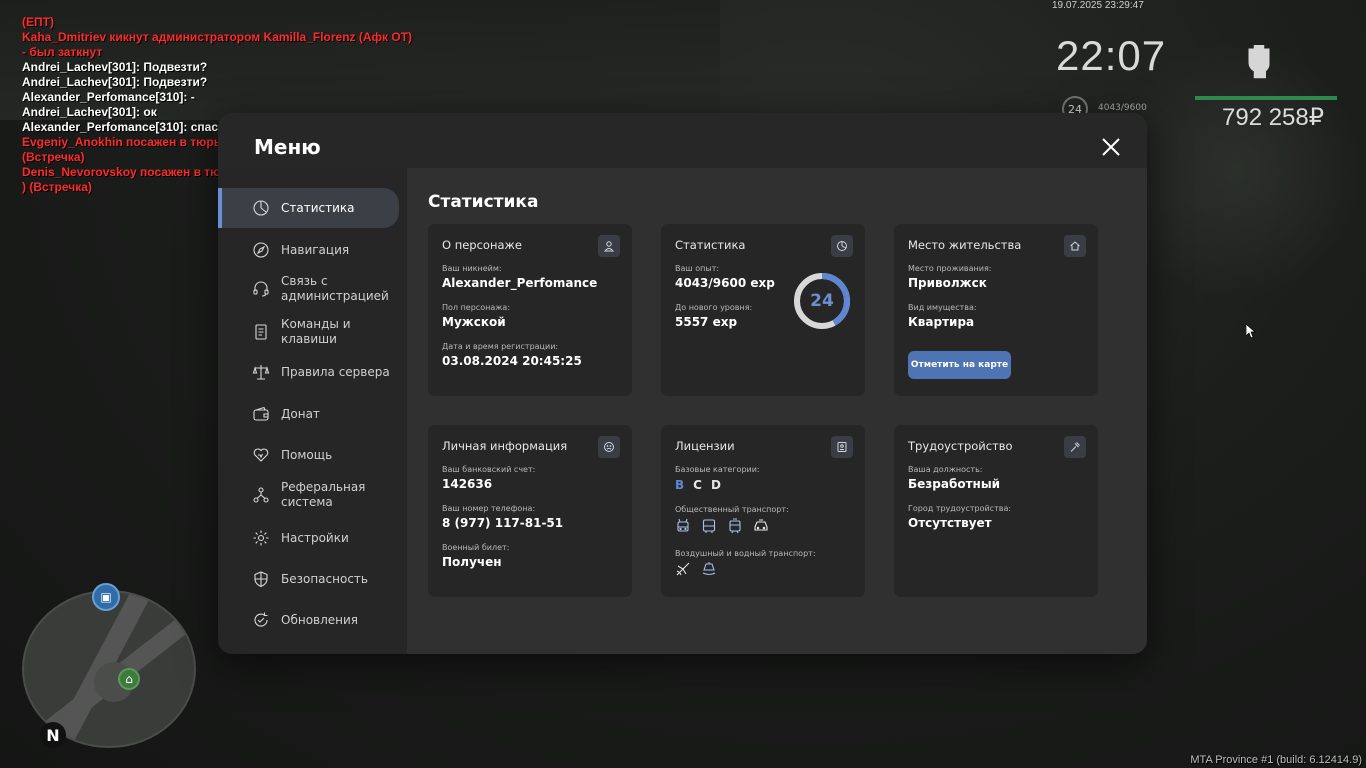 The image size is (1366, 768). I want to click on sidebar-item-7: Помощь, so click(308, 455).